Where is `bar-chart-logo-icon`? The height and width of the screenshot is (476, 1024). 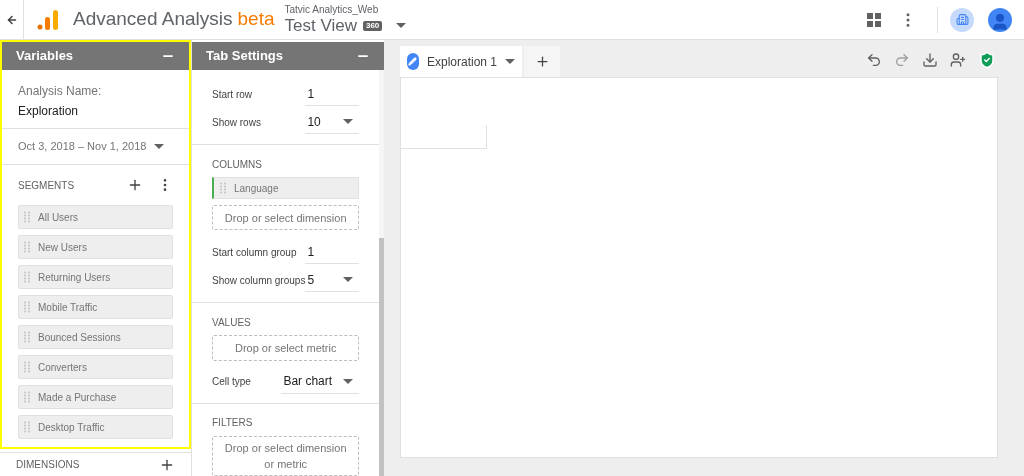 bar-chart-logo-icon is located at coordinates (48, 19).